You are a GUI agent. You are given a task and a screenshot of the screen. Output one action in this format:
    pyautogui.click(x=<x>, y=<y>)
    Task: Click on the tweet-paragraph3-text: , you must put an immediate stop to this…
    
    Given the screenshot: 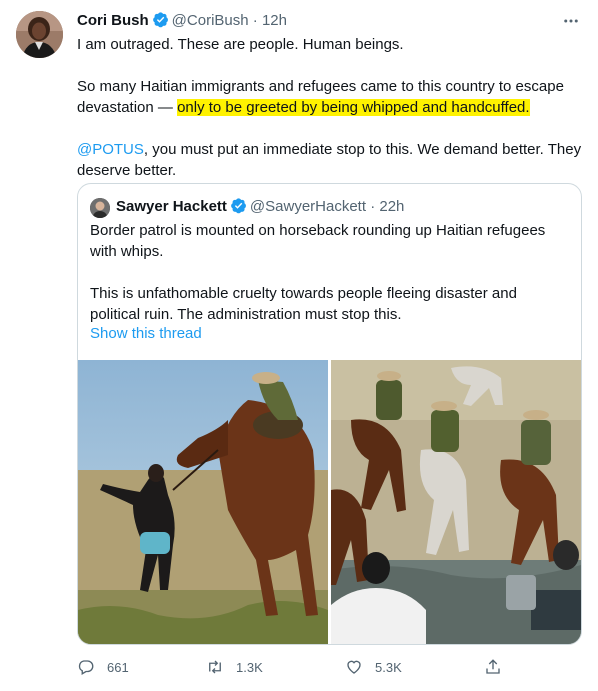 What is the action you would take?
    pyautogui.click(x=329, y=160)
    